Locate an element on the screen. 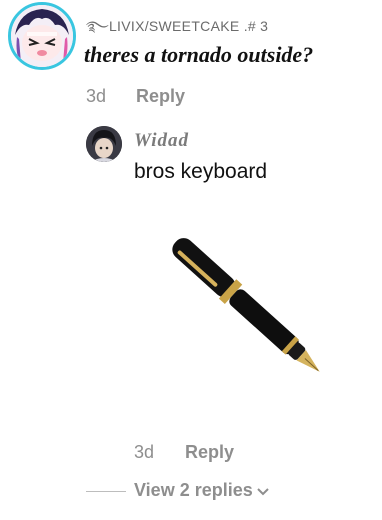 The height and width of the screenshot is (520, 382). reply-text: bros keyboard is located at coordinates (201, 171).